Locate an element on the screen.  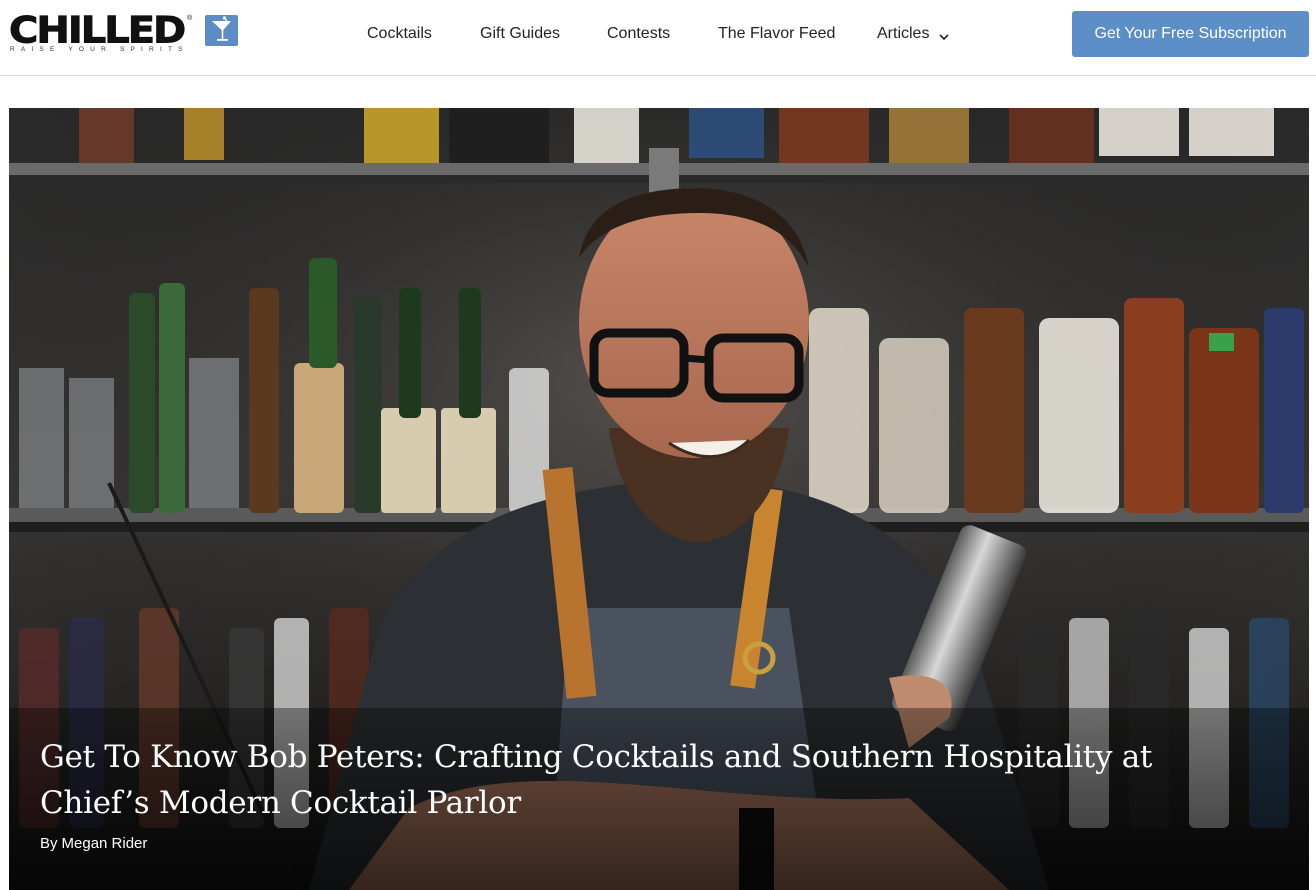
logo-wordmark: CHILLED is located at coordinates (97, 30).